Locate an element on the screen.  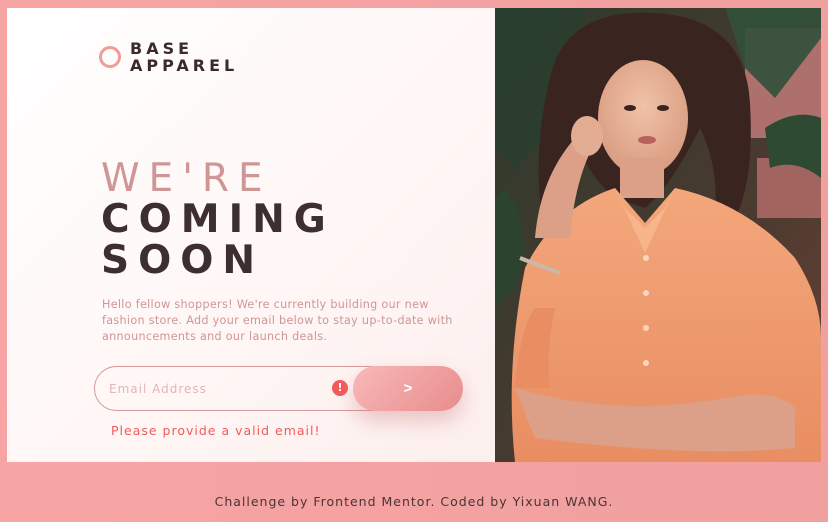
brand-line-1: BASE is located at coordinates (162, 48).